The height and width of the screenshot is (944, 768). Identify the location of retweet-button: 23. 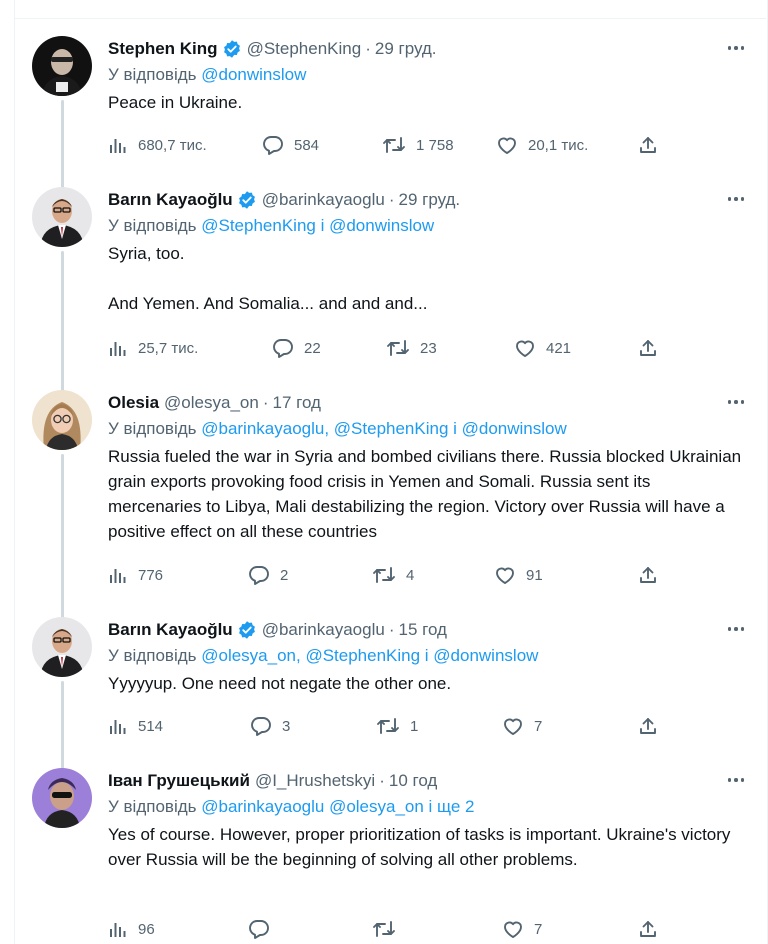
(411, 348).